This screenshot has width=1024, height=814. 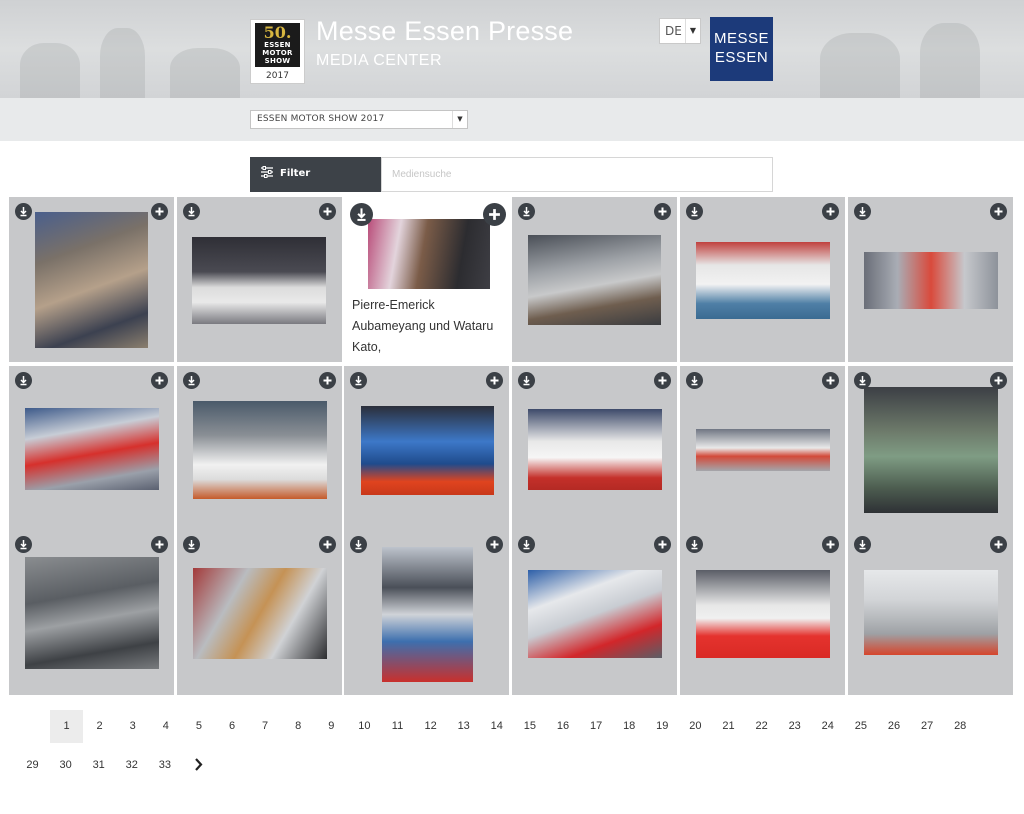 I want to click on page-link-18: 18, so click(x=629, y=726).